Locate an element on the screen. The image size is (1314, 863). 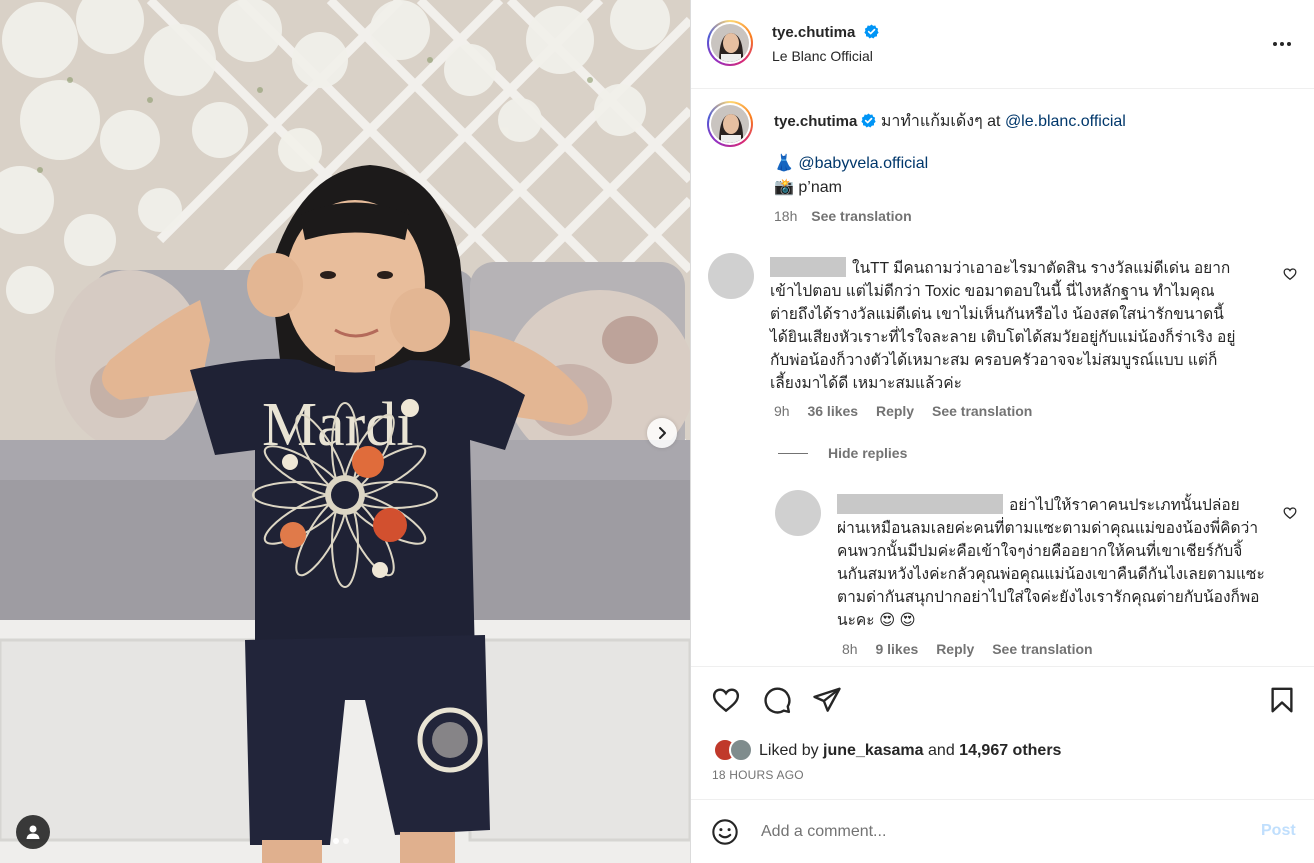
comment-timestamp: 9h is located at coordinates (782, 411).